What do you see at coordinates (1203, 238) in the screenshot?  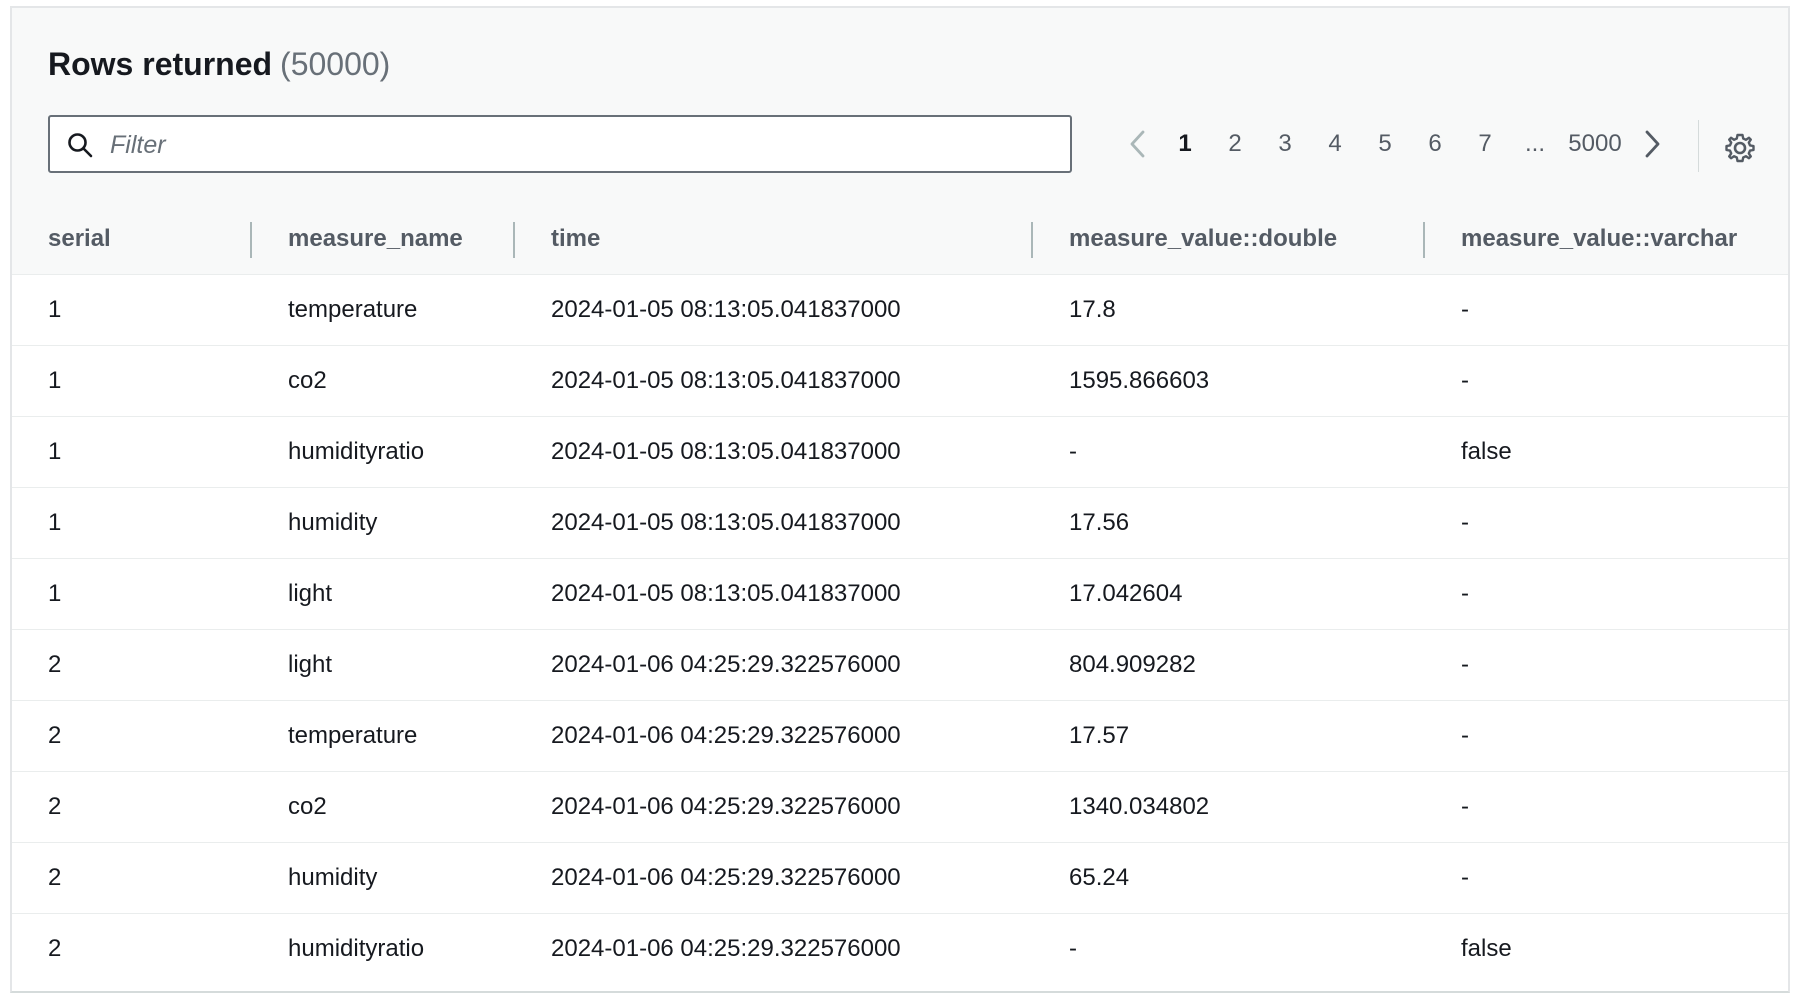 I see `column-header-label: measure_value::double` at bounding box center [1203, 238].